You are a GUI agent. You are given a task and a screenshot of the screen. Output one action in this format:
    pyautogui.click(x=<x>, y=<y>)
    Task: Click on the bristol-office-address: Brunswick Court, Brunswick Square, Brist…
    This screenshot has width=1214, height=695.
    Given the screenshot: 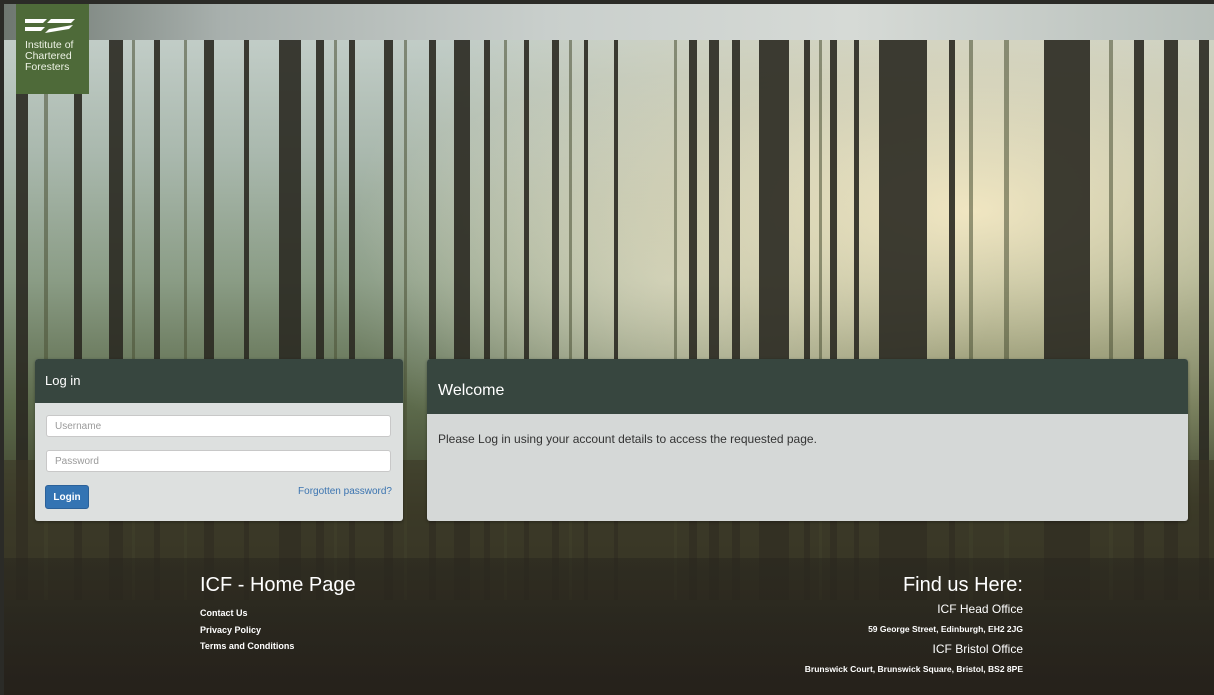 What is the action you would take?
    pyautogui.click(x=913, y=669)
    